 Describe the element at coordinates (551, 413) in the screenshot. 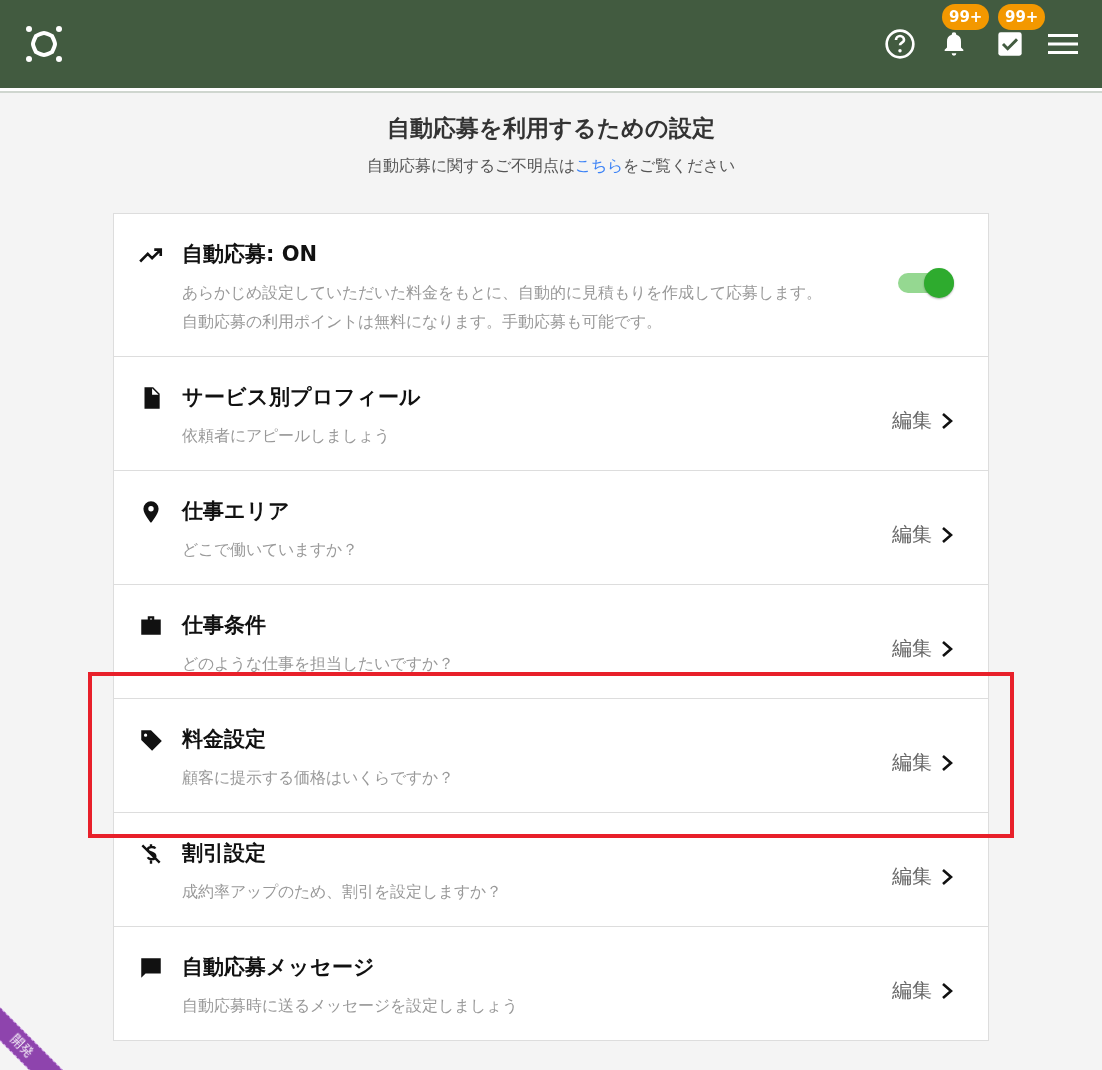

I see `setting-row: サービス別プロフィール 依頼者にアピールしましょう 編集` at that location.